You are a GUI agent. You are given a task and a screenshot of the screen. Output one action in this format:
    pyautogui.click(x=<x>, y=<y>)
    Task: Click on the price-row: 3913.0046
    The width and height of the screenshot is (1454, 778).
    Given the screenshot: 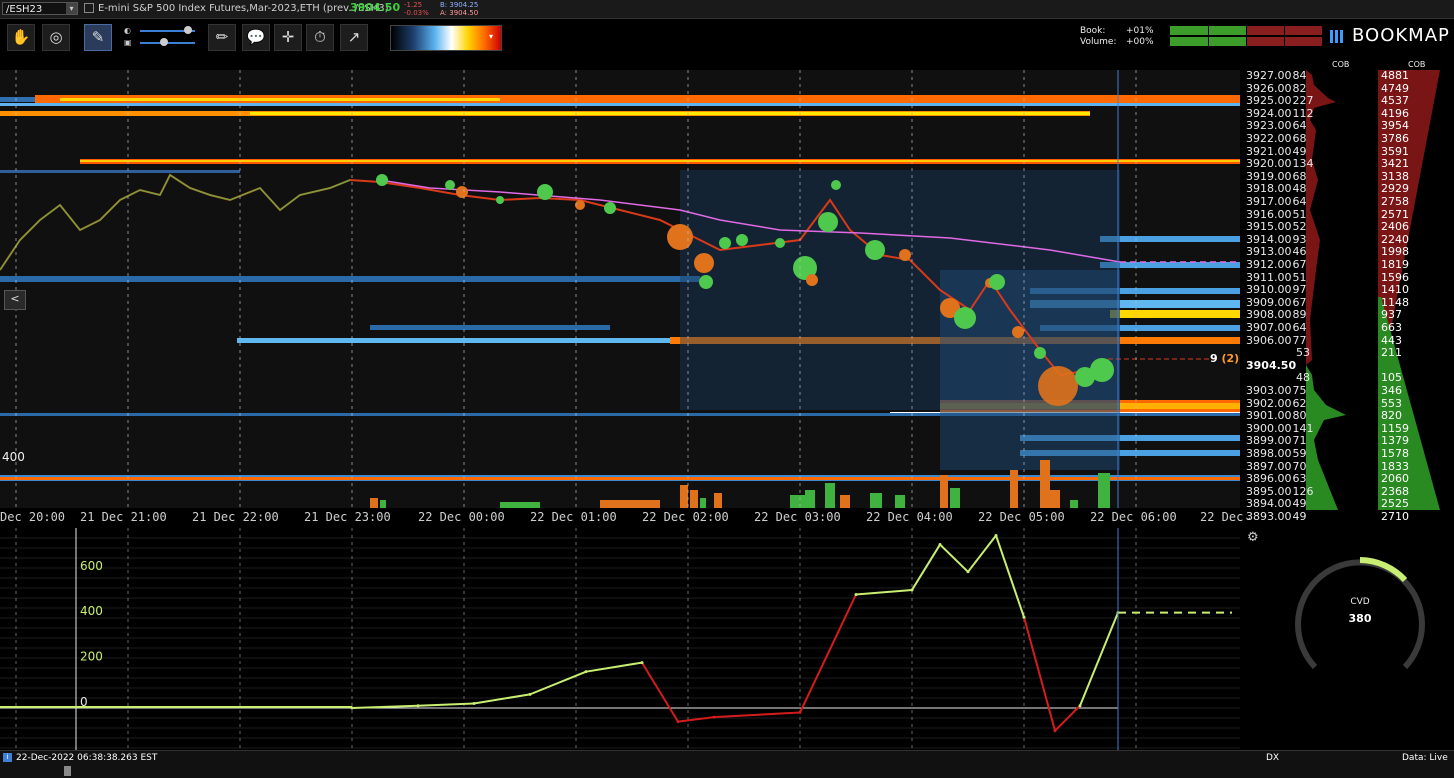 What is the action you would take?
    pyautogui.click(x=1276, y=252)
    